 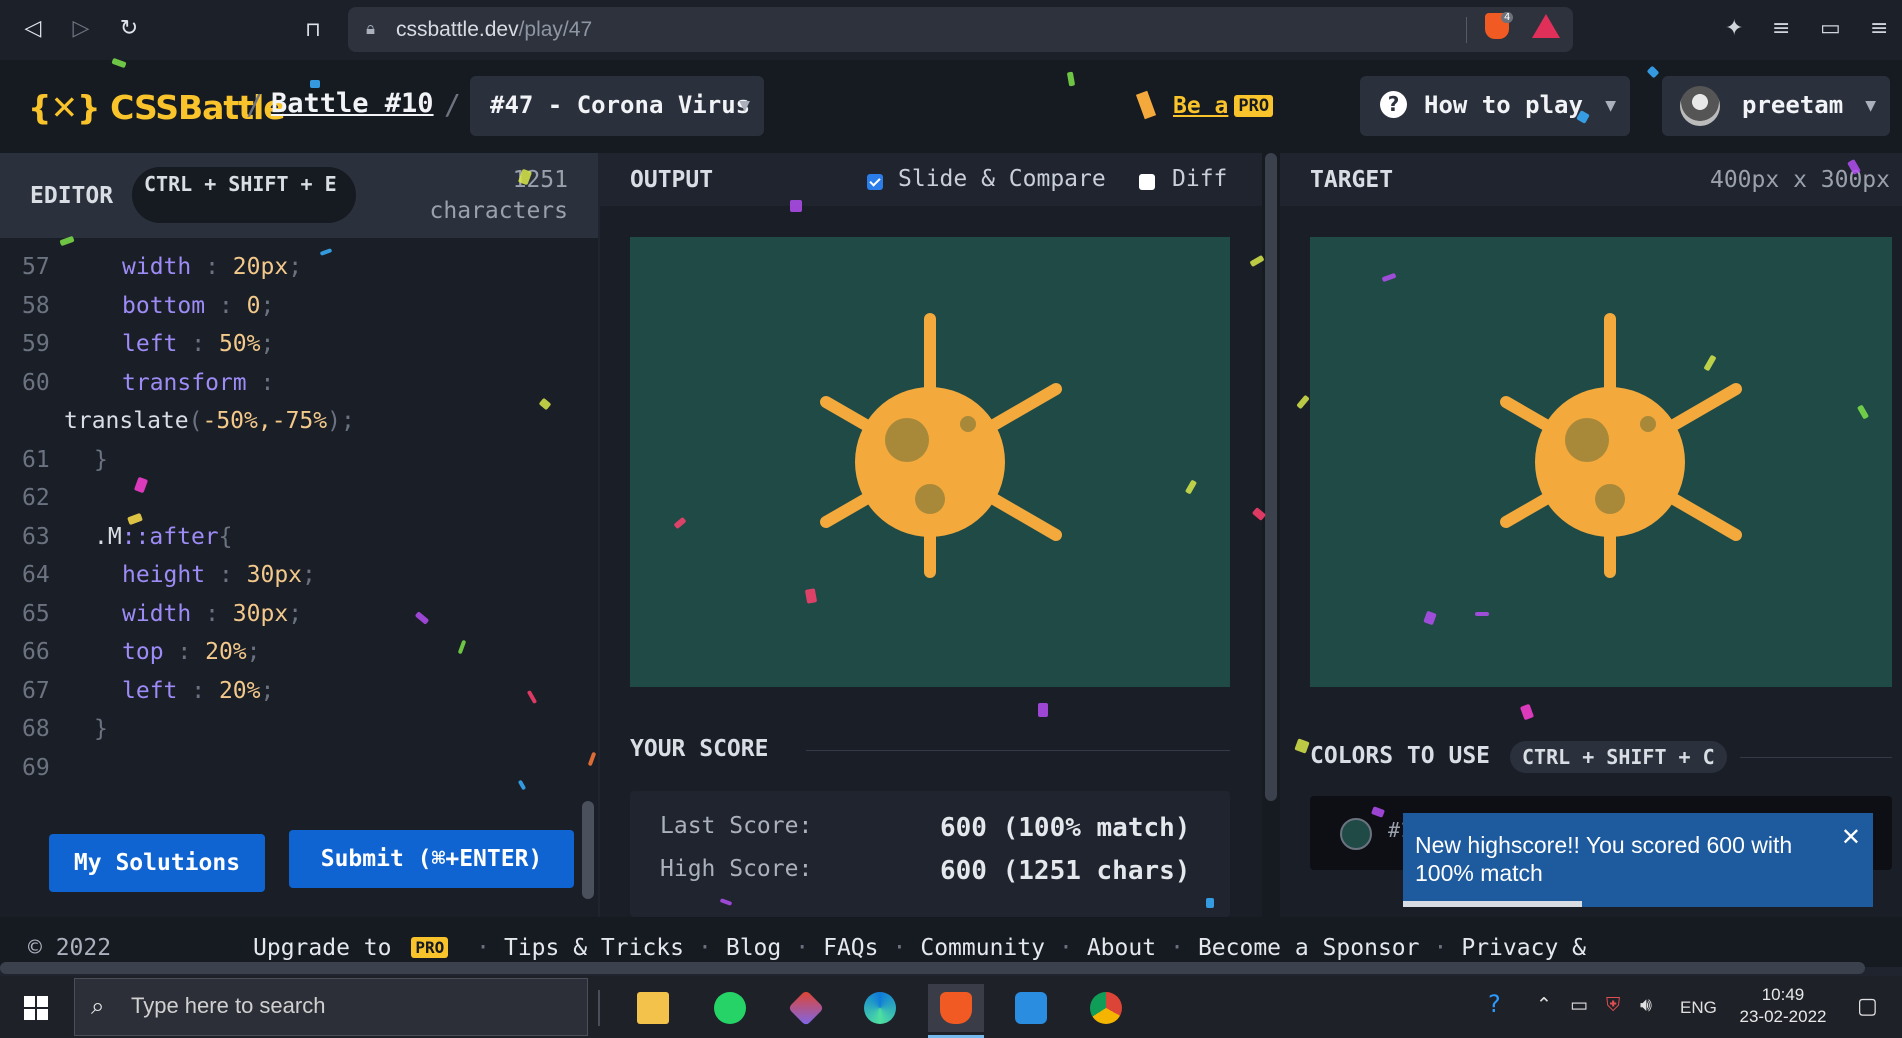 I want to click on footer-link: FAQs, so click(x=850, y=948).